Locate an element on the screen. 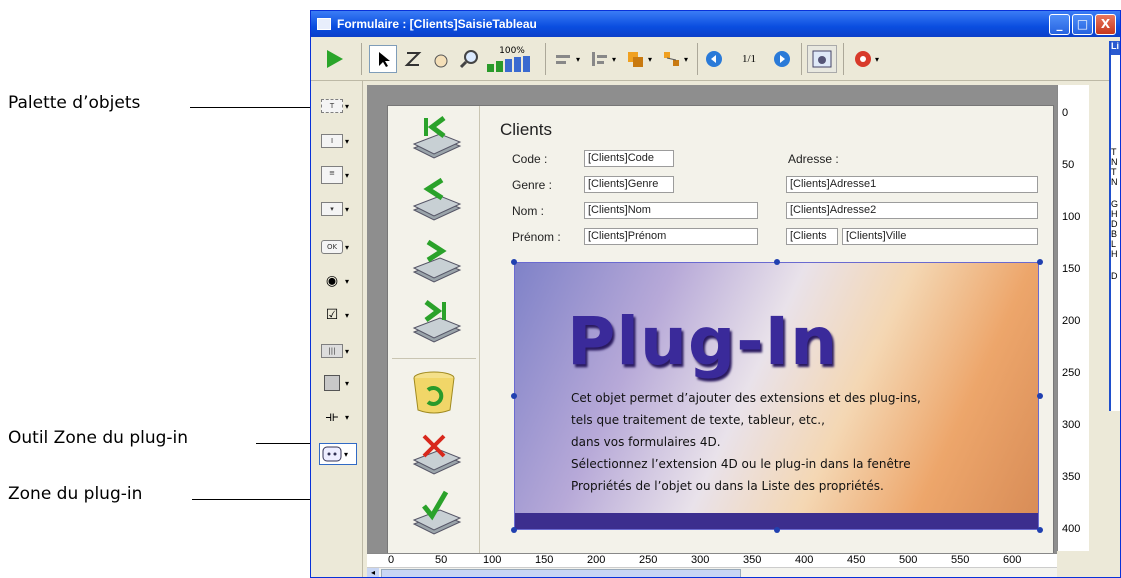  palette-dropdown-tool: ▾ ▾ is located at coordinates (339, 209).